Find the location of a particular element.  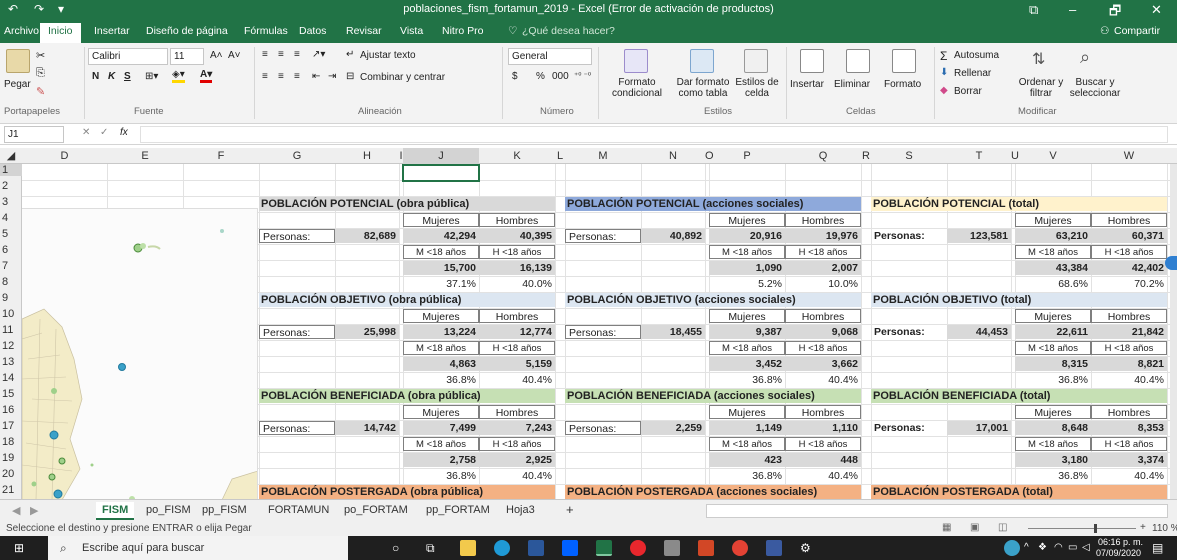

sheet-tab-hoja3: Hoja3 is located at coordinates (520, 510).